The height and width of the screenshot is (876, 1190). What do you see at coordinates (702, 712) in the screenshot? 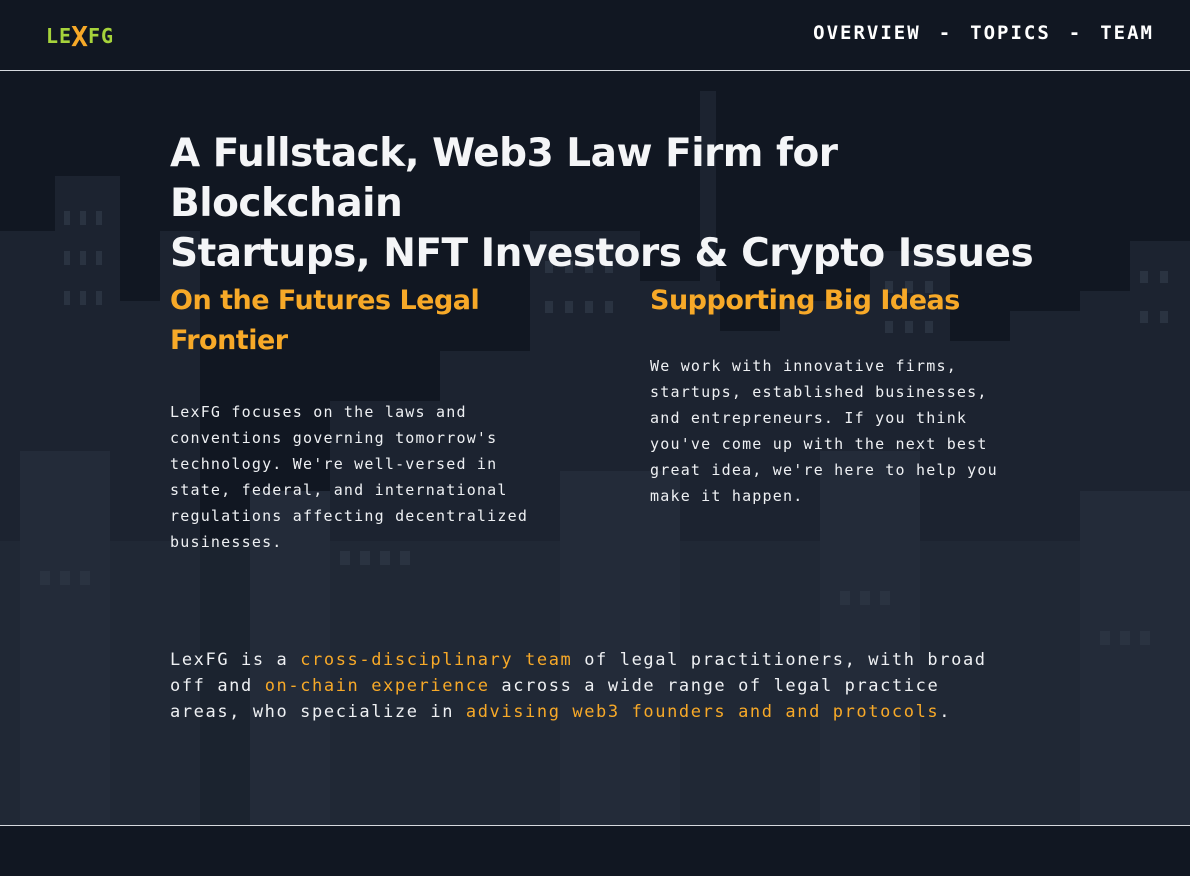
I see `highlight-advising-link: advising web3 founders and and protocols` at bounding box center [702, 712].